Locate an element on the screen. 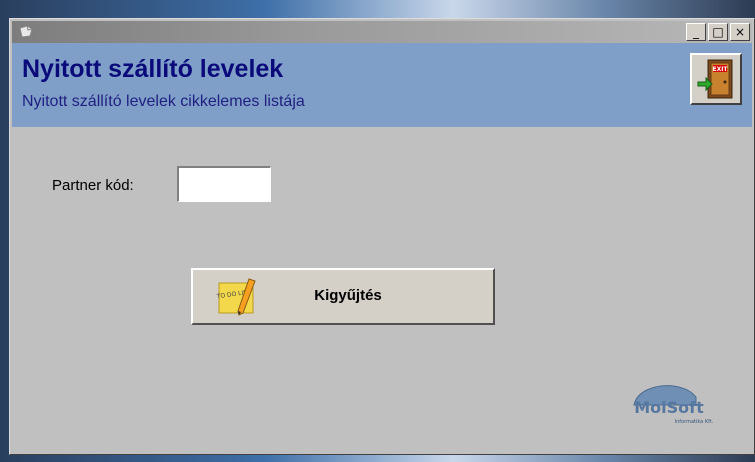 Image resolution: width=755 pixels, height=462 pixels. exit-sign-text: EXIT is located at coordinates (720, 69).